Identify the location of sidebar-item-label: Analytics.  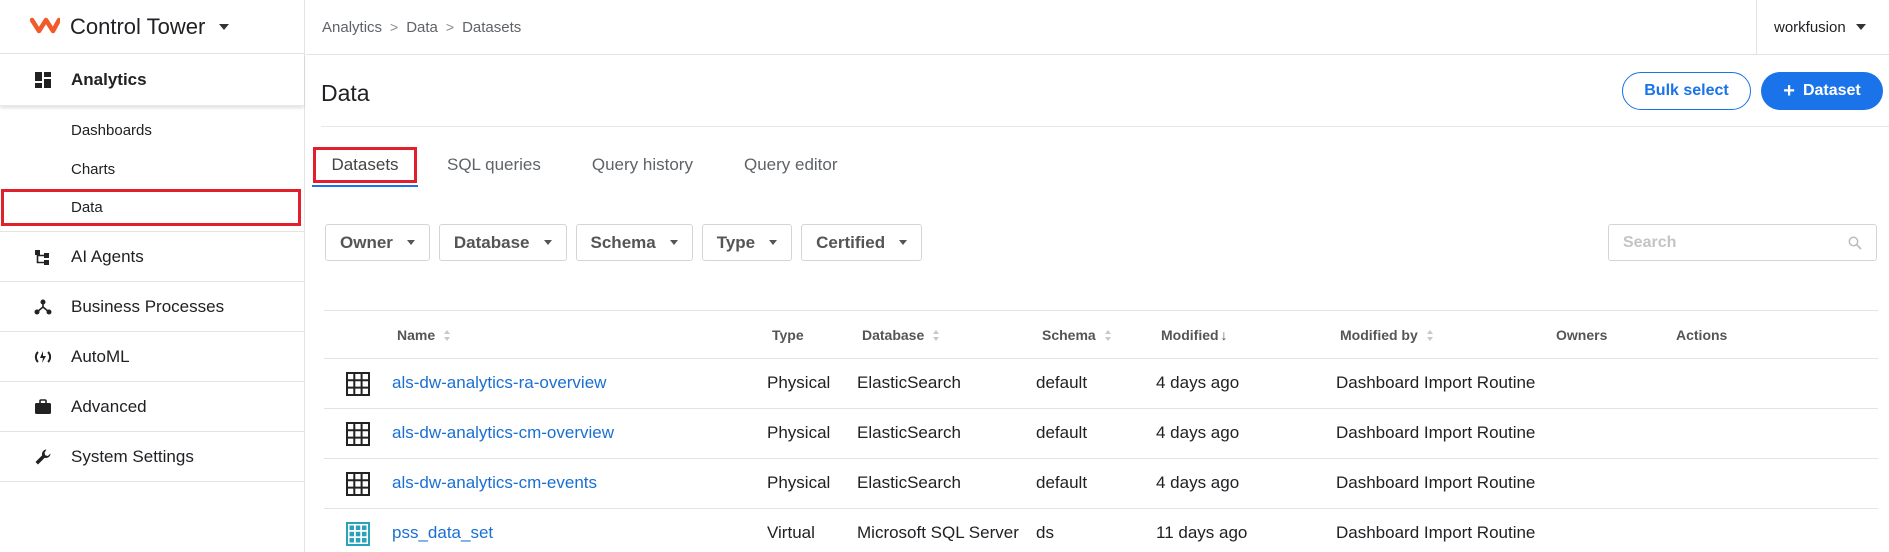
(109, 79).